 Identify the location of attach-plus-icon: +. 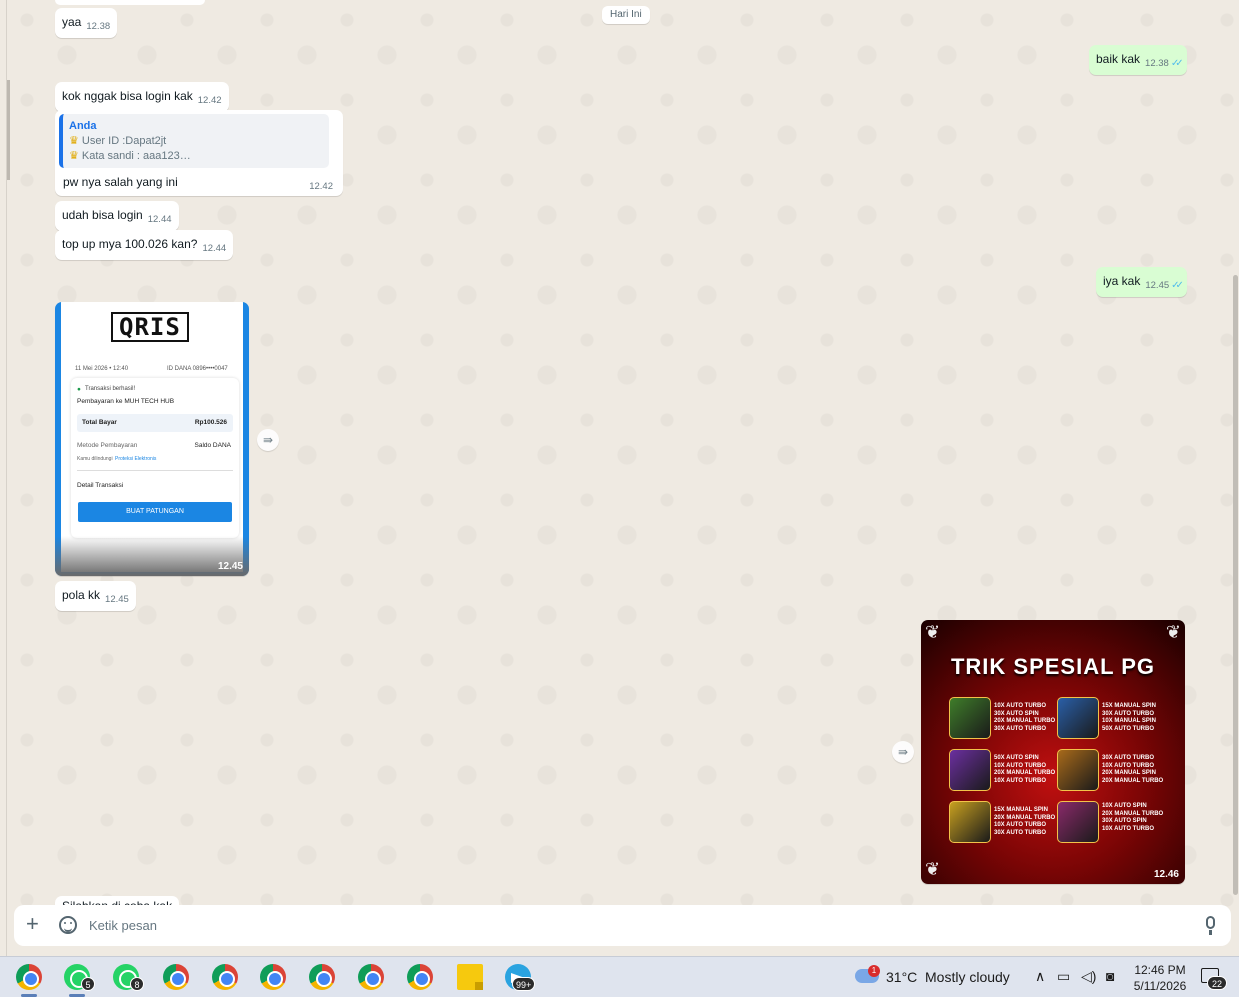
(32, 924).